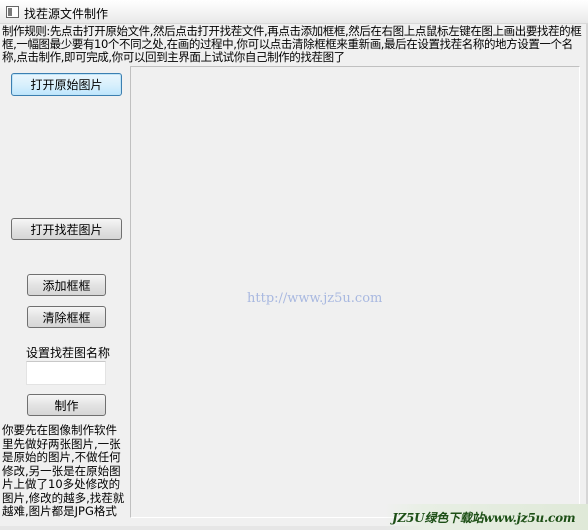  What do you see at coordinates (294, 12) in the screenshot?
I see `title-bar: 找茬源文件制作` at bounding box center [294, 12].